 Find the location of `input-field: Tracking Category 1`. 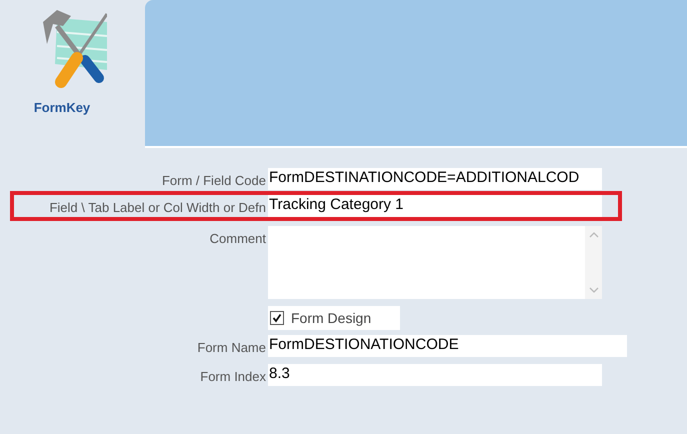

input-field: Tracking Category 1 is located at coordinates (435, 206).